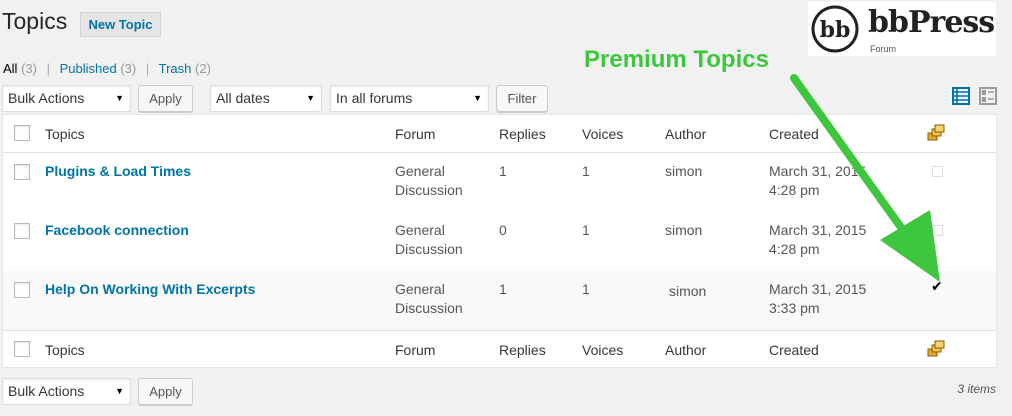  I want to click on column-footer-topics: Topics, so click(65, 350).